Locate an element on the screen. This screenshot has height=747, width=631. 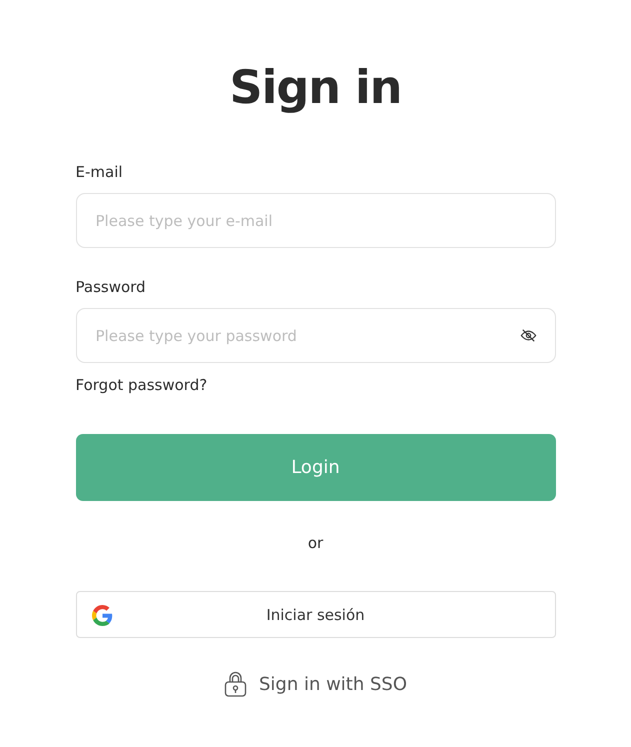
field-label: Password is located at coordinates (111, 287).